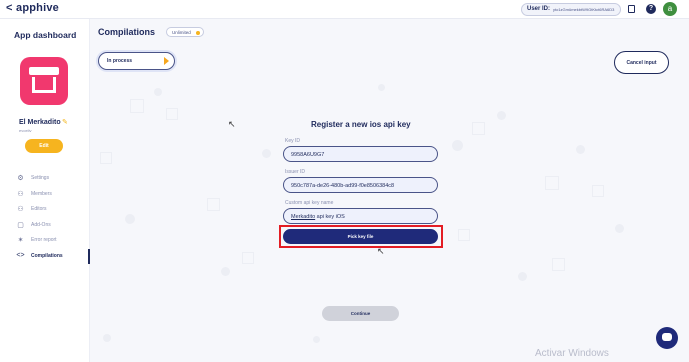 The height and width of the screenshot is (362, 689). Describe the element at coordinates (330, 217) in the screenshot. I see `custom-name-rest: api key iOS` at that location.